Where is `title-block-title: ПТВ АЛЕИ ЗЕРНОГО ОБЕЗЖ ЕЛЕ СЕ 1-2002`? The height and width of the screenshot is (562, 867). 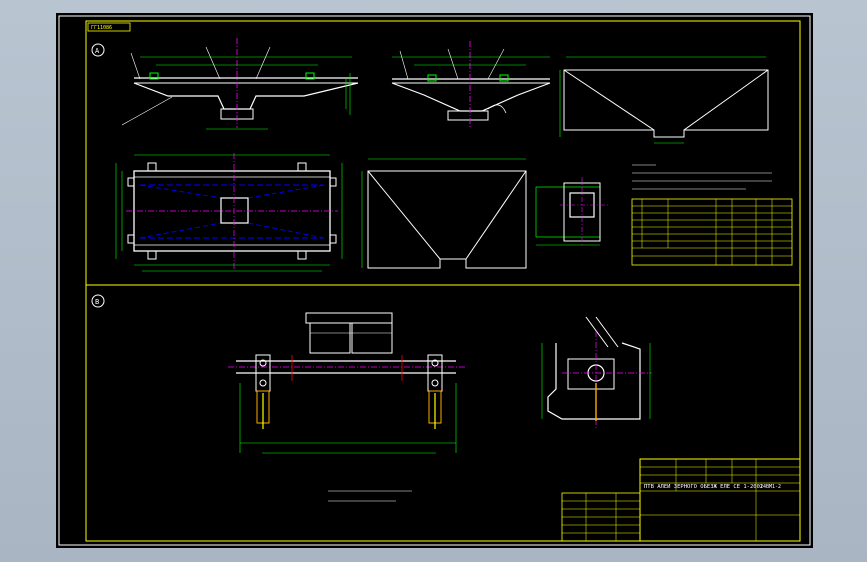
title-block-title: ПТВ АЛЕИ ЗЕРНОГО ОБЕЗЖ ЕЛЕ СЕ 1-2002 is located at coordinates (703, 487).